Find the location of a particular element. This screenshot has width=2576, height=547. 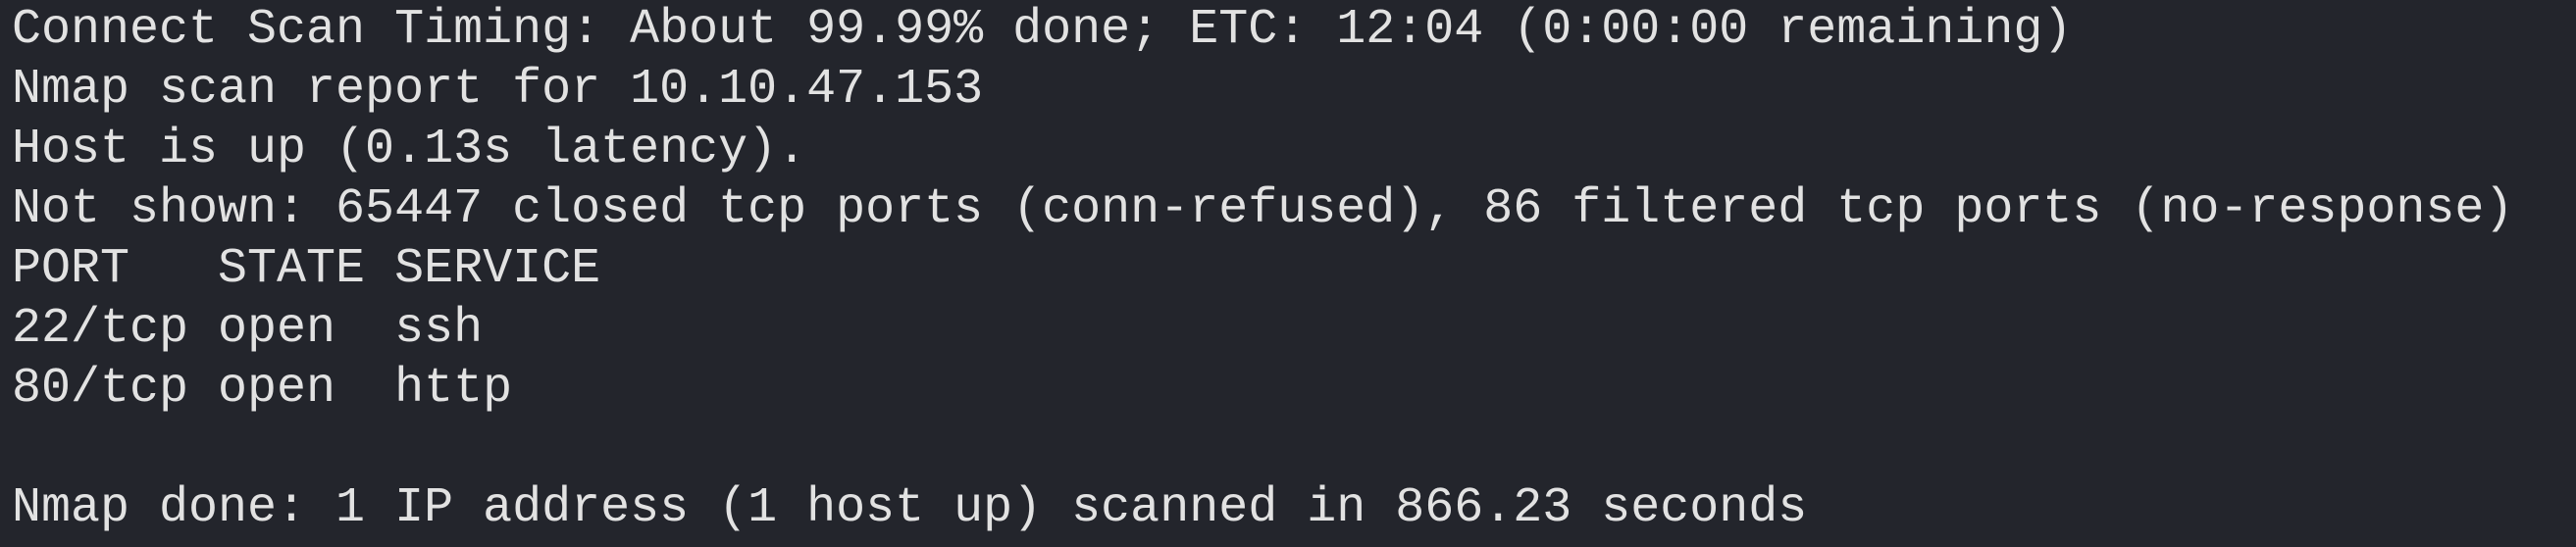

port-table-header: PORT STATE SERVICE is located at coordinates (306, 269).